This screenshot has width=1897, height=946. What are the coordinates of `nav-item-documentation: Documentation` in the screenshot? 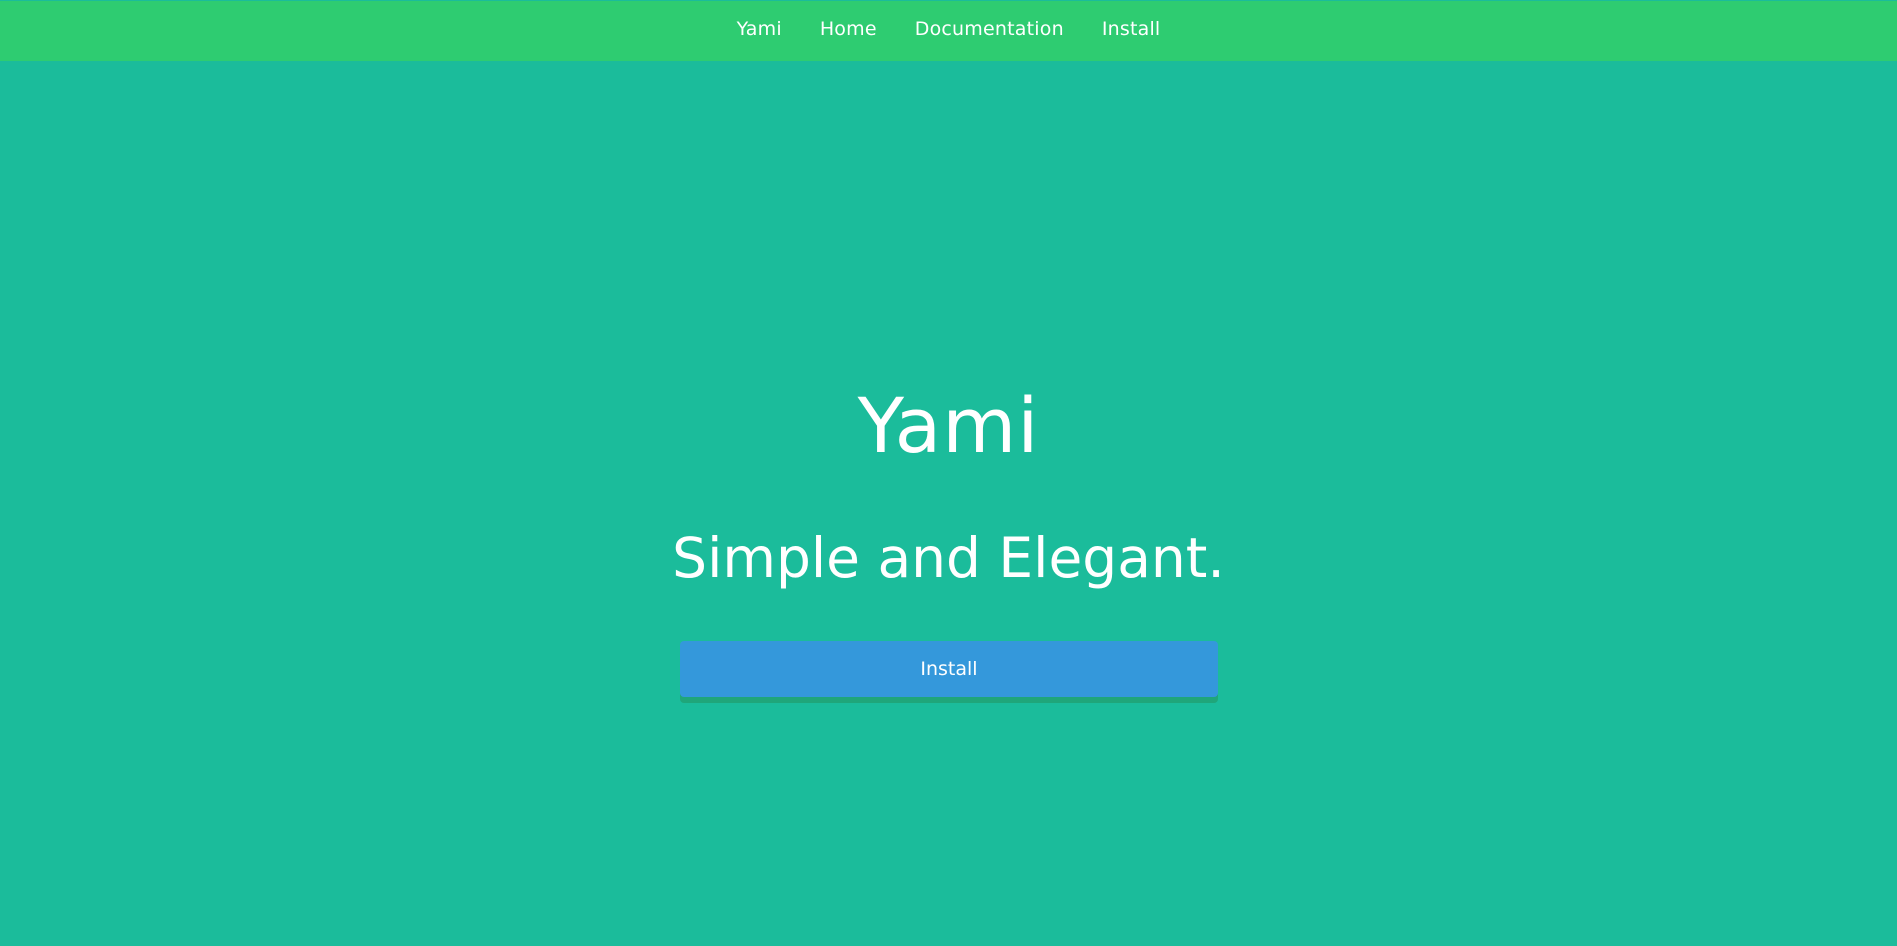 It's located at (989, 29).